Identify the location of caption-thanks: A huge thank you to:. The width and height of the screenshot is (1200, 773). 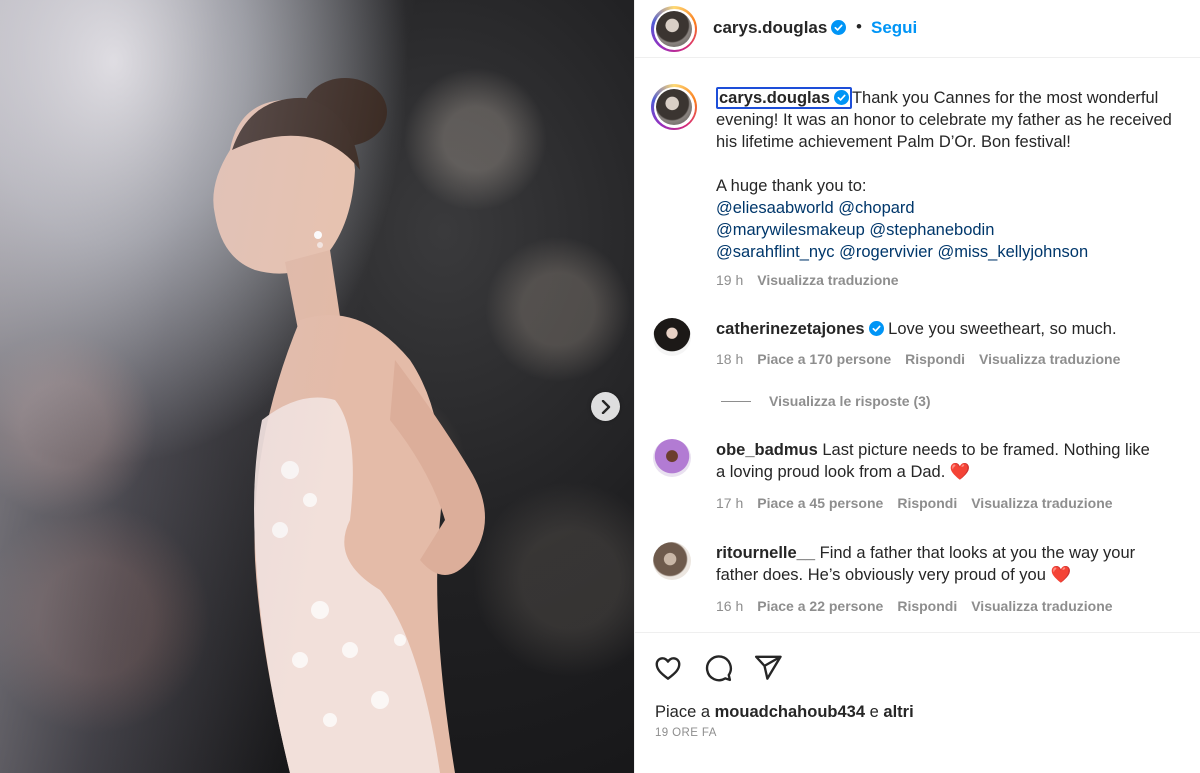
(791, 186).